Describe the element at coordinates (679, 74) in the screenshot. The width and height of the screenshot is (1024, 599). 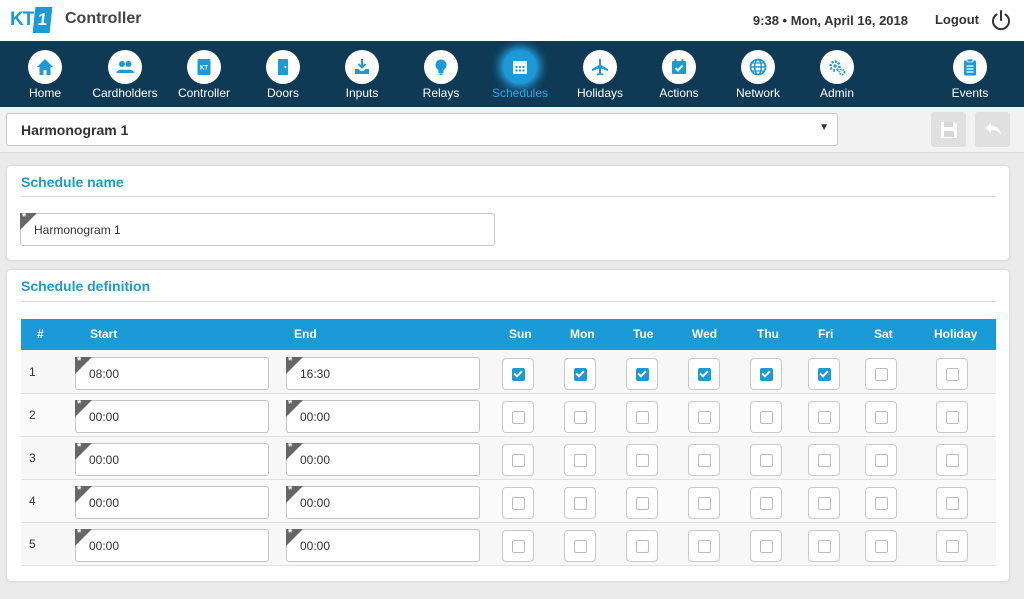
I see `nav-actions: Actions` at that location.